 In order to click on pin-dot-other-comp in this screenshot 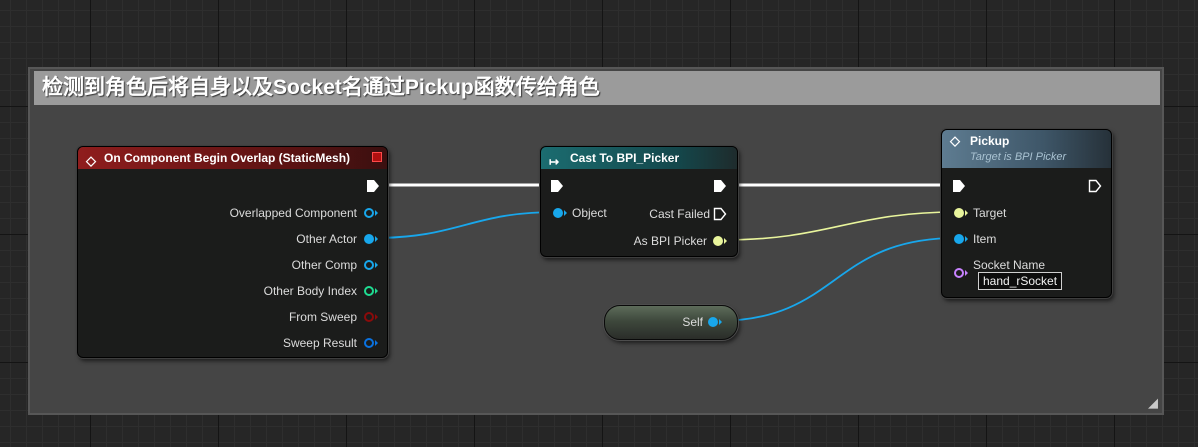, I will do `click(369, 265)`.